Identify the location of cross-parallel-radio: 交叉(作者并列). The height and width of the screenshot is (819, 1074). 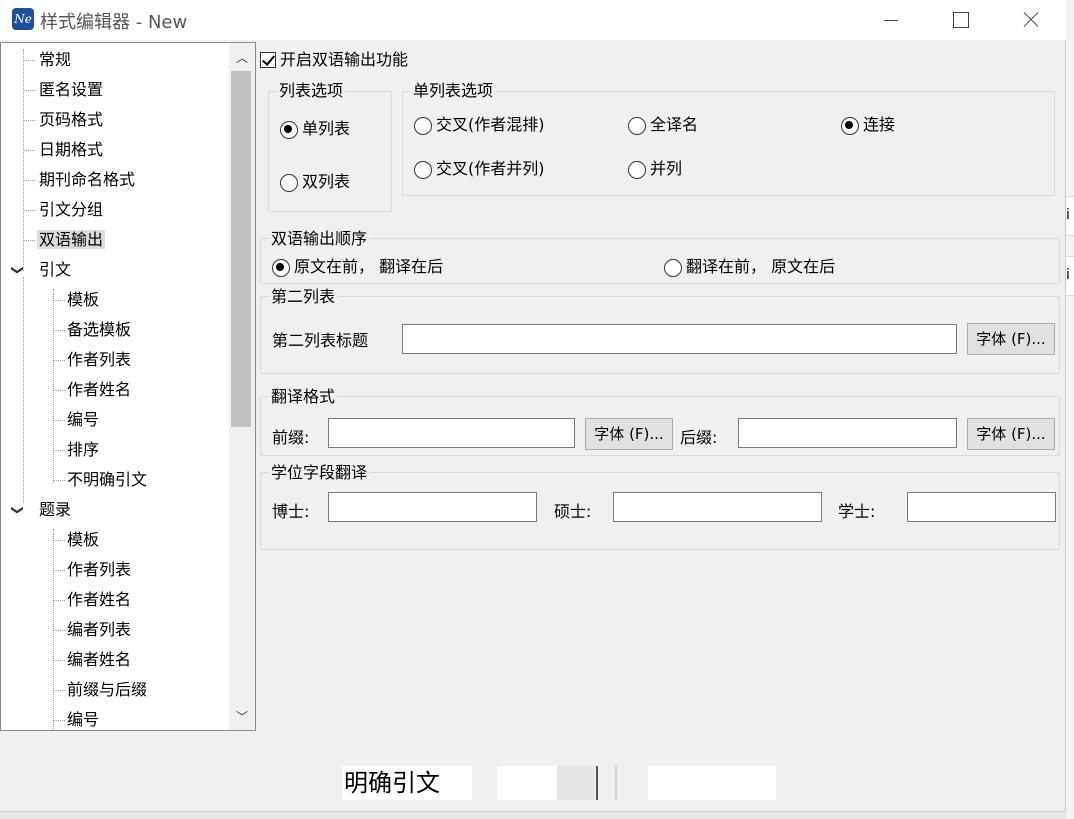
(479, 169).